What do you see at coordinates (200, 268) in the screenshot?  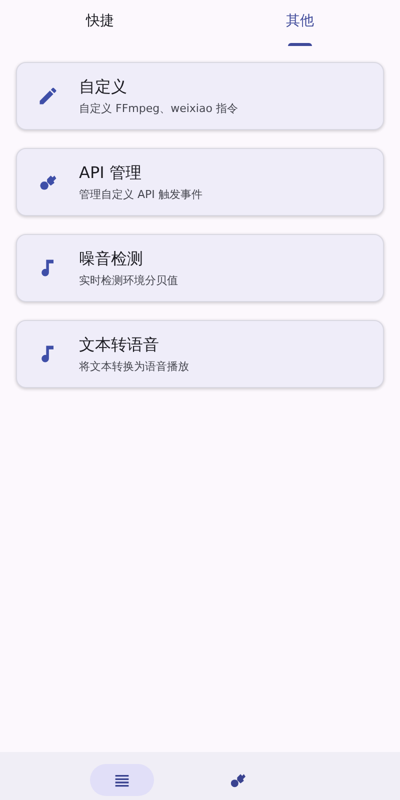 I see `action-card: 噪音检测 实时检测环境分贝值` at bounding box center [200, 268].